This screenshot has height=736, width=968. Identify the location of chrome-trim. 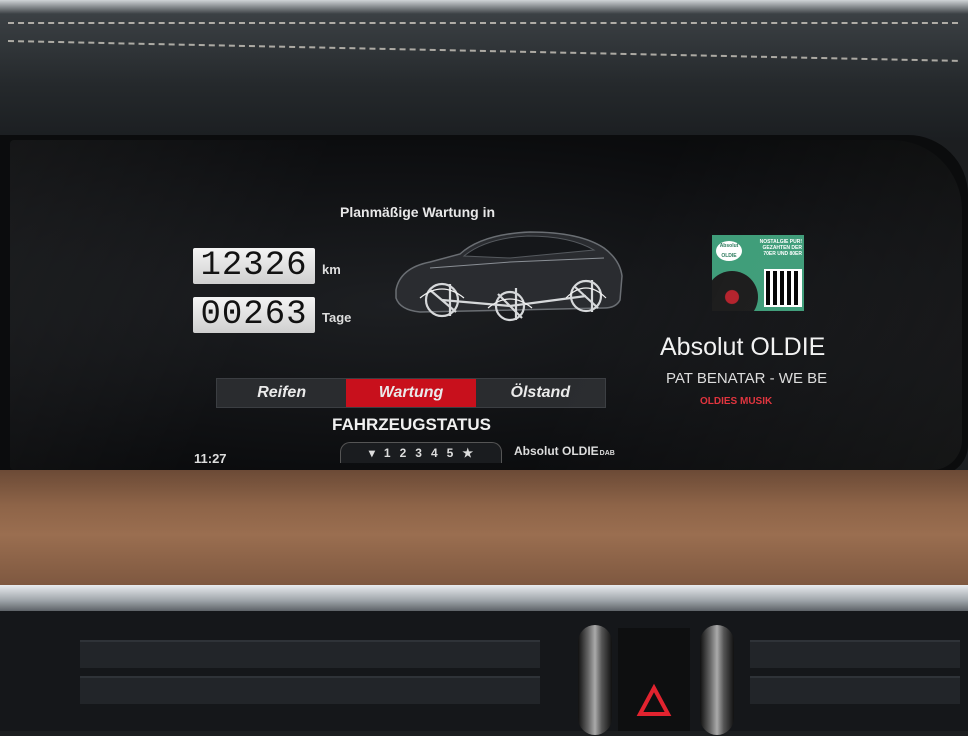
(484, 598).